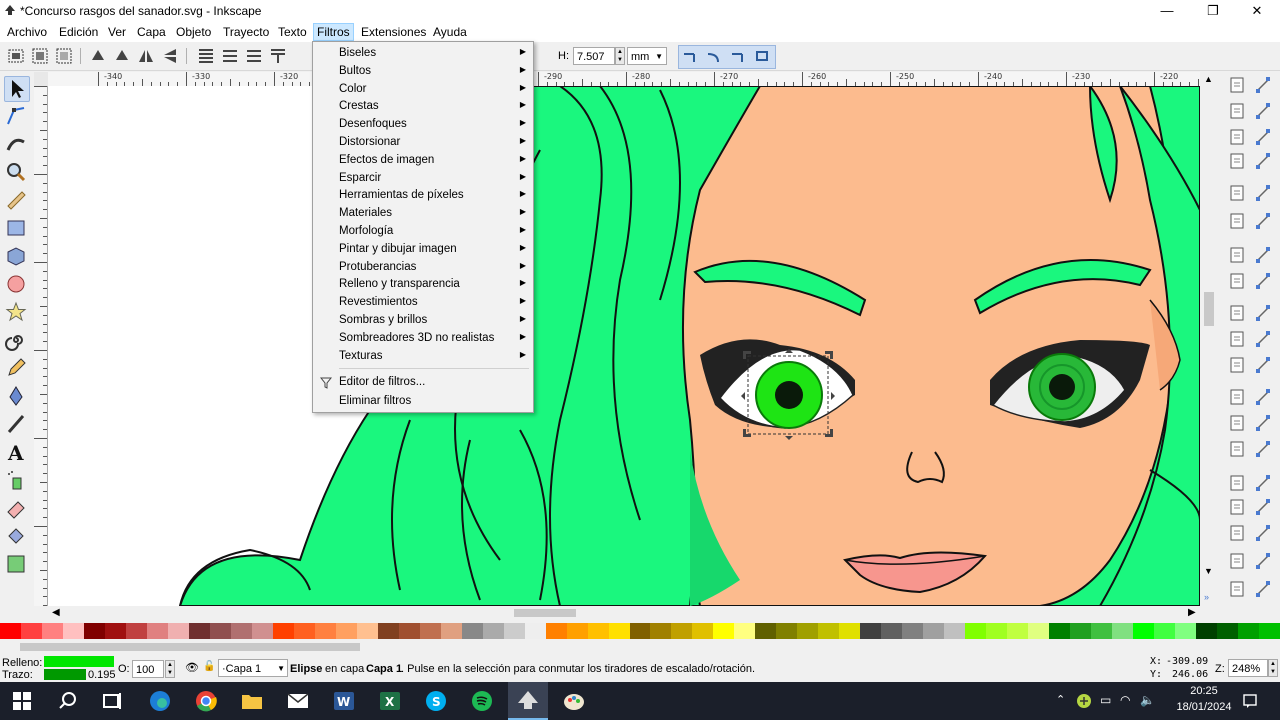 The image size is (1280, 720). What do you see at coordinates (647, 56) in the screenshot?
I see `unit-select: mm ▼` at bounding box center [647, 56].